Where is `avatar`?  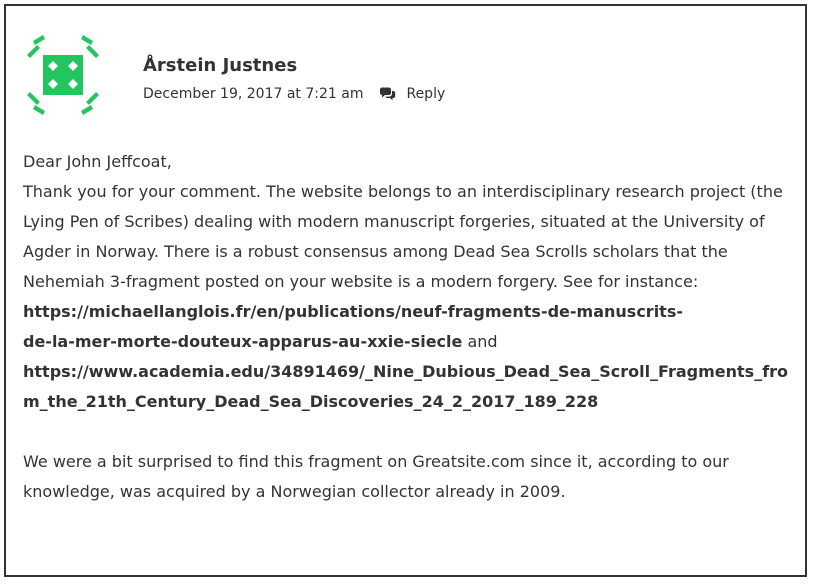 avatar is located at coordinates (63, 75).